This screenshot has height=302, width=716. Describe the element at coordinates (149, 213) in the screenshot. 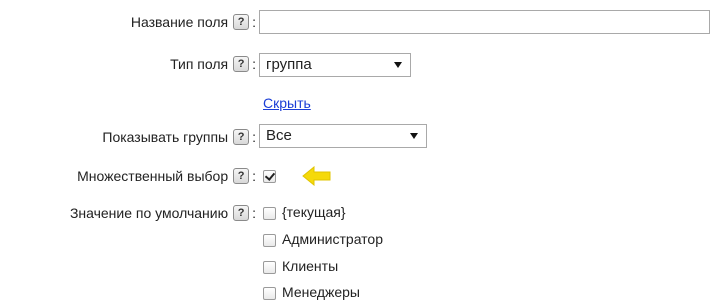

I see `default-value-label: Значение по умолчанию` at that location.